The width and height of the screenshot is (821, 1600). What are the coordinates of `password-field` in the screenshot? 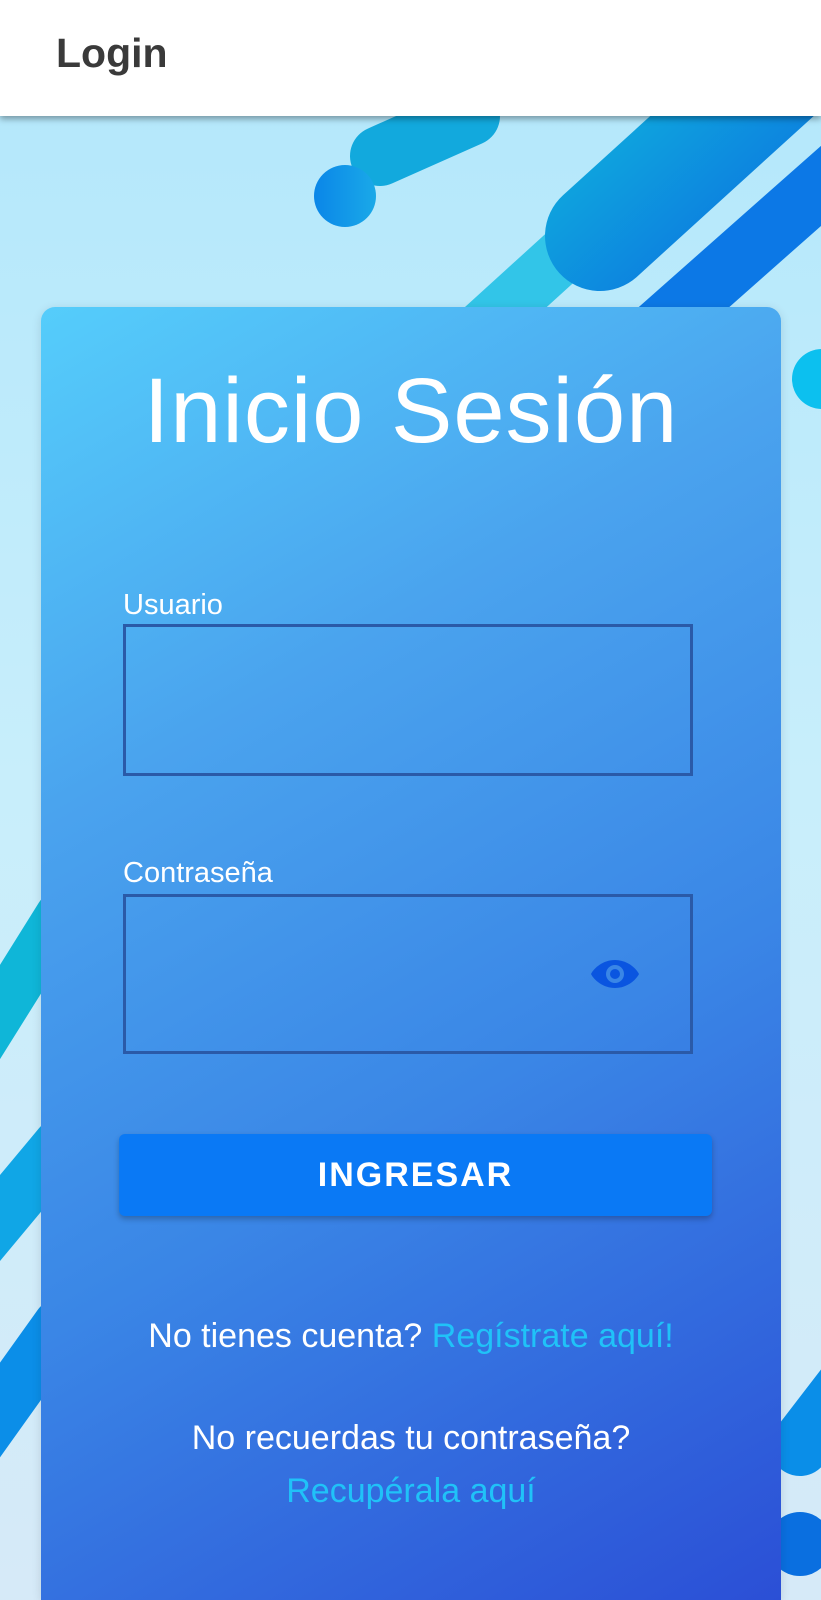 It's located at (408, 974).